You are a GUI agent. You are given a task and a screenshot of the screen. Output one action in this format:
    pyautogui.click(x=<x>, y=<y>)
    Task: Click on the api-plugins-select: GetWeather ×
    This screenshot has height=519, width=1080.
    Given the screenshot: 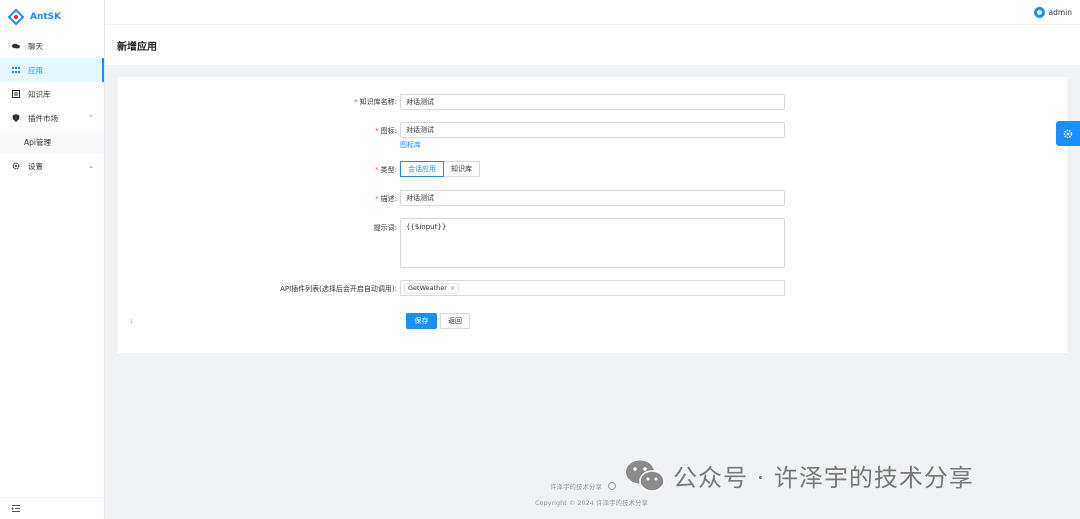 What is the action you would take?
    pyautogui.click(x=592, y=288)
    